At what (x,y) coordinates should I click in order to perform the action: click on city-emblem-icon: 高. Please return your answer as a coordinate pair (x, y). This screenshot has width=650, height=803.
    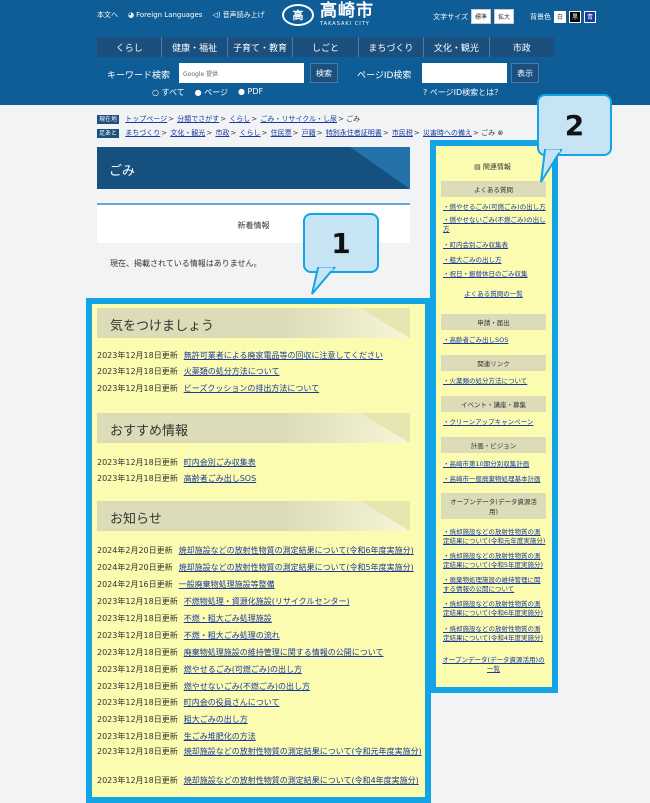
    Looking at the image, I should click on (298, 15).